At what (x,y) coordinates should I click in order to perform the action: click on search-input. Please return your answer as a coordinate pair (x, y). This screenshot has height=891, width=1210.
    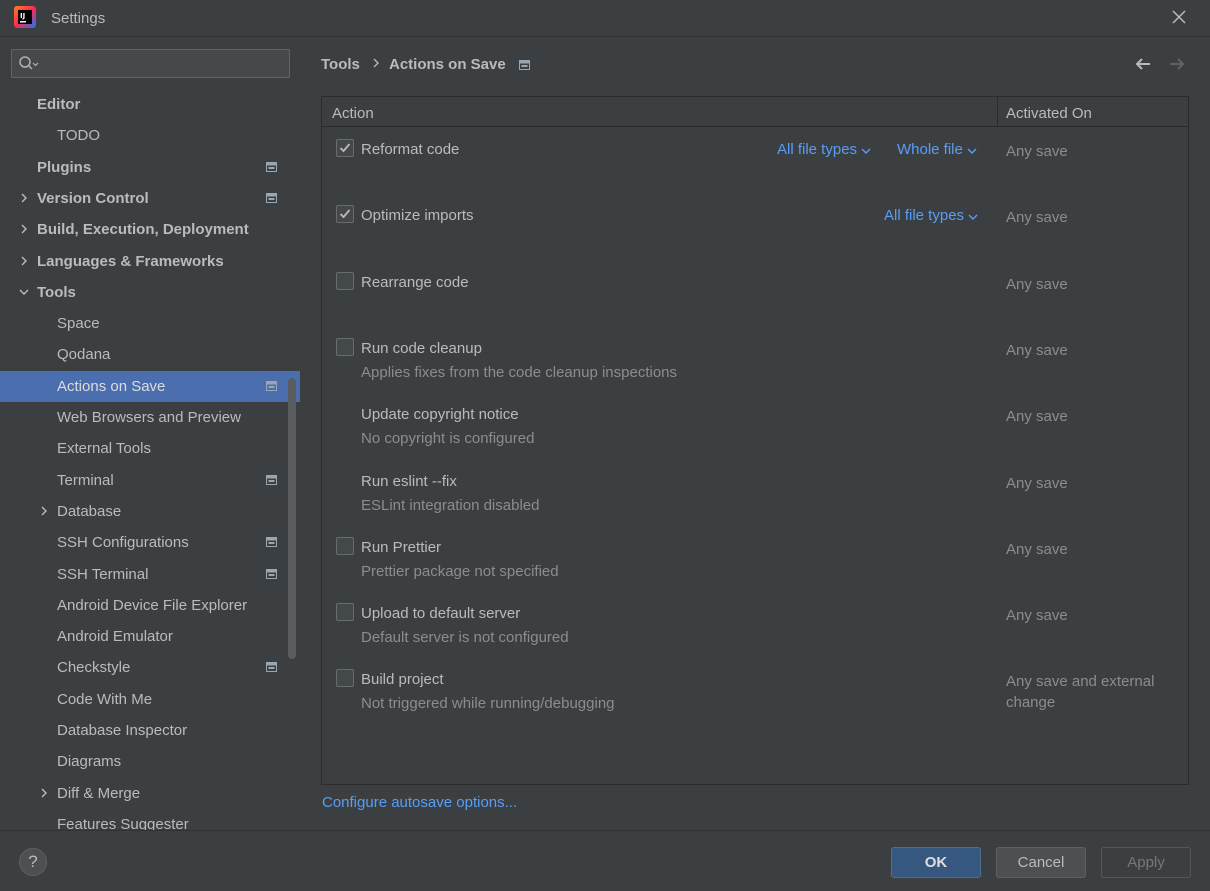
    Looking at the image, I should click on (150, 63).